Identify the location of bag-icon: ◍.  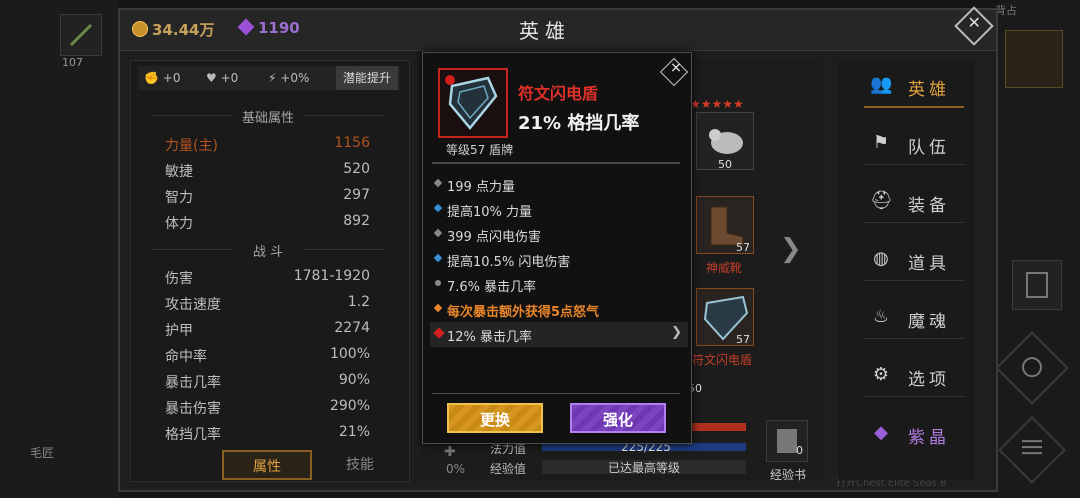
(881, 258).